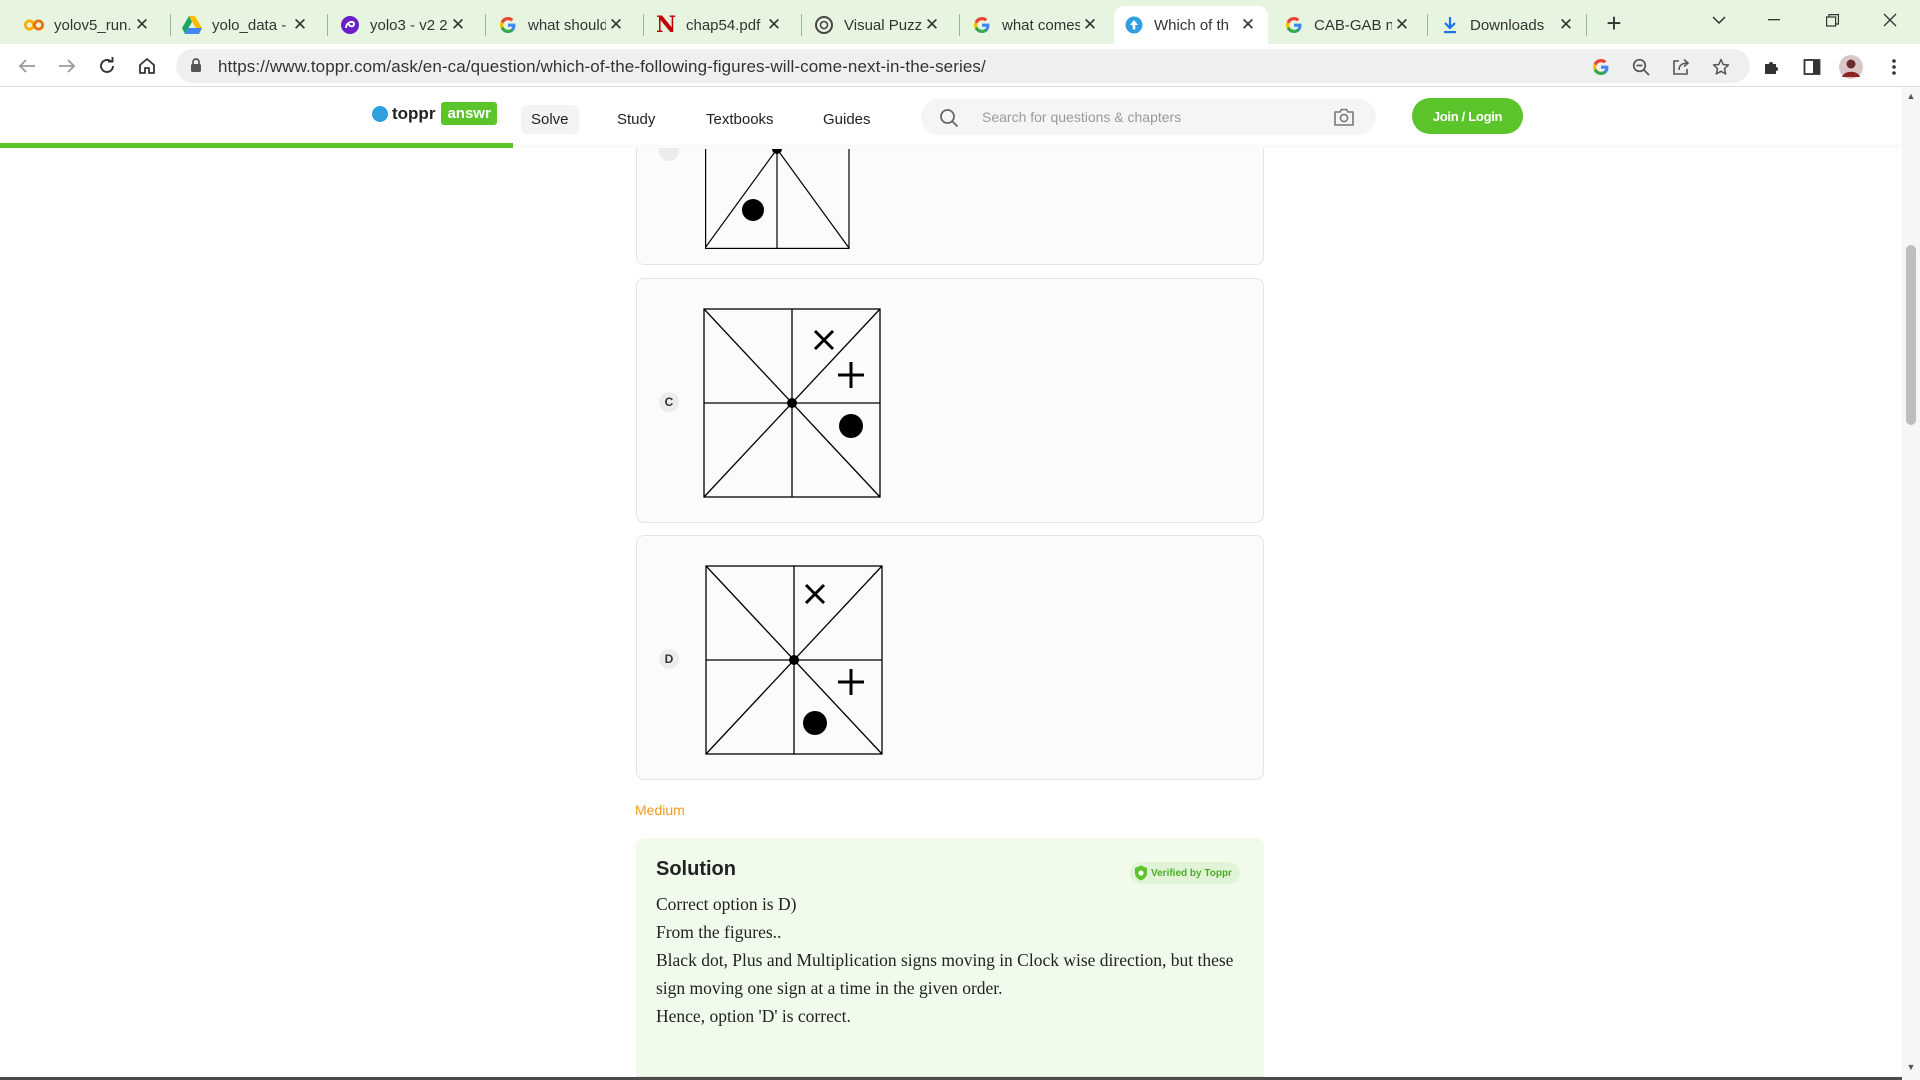 The image size is (1920, 1080). Describe the element at coordinates (740, 119) in the screenshot. I see `nav-textbooks: Textbooks` at that location.